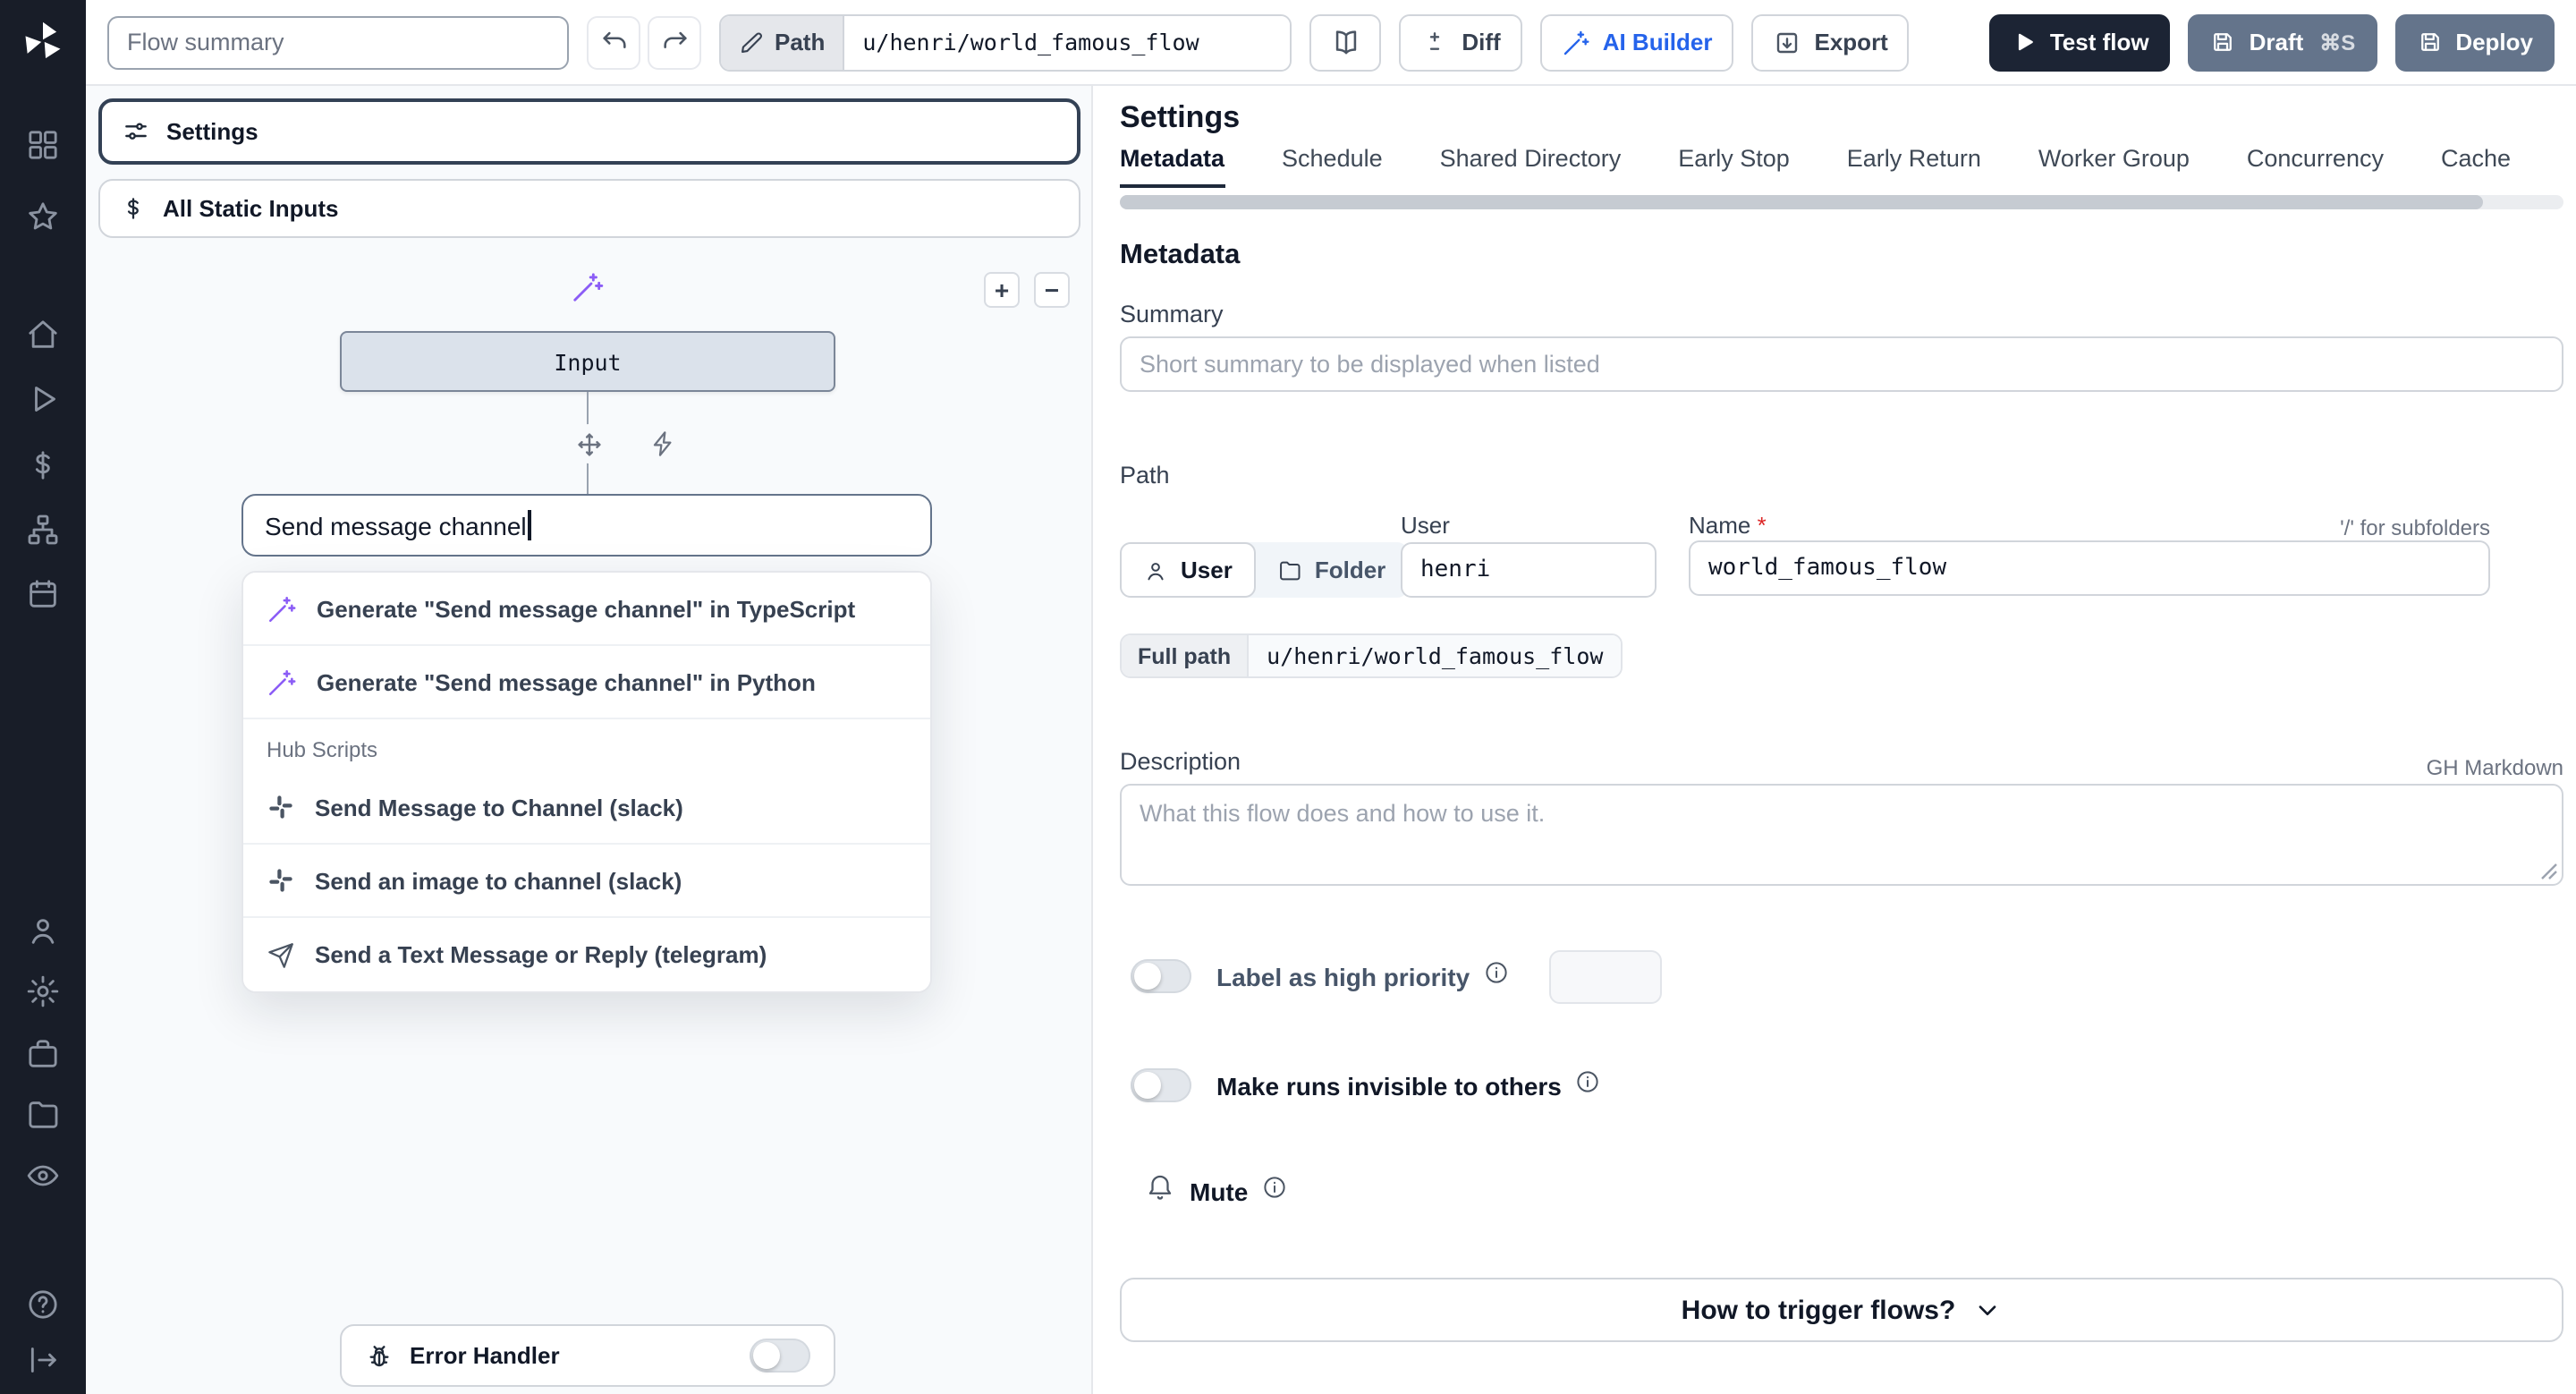 This screenshot has height=1394, width=2576. What do you see at coordinates (1636, 42) in the screenshot?
I see `ai-builder-button: AI Builder` at bounding box center [1636, 42].